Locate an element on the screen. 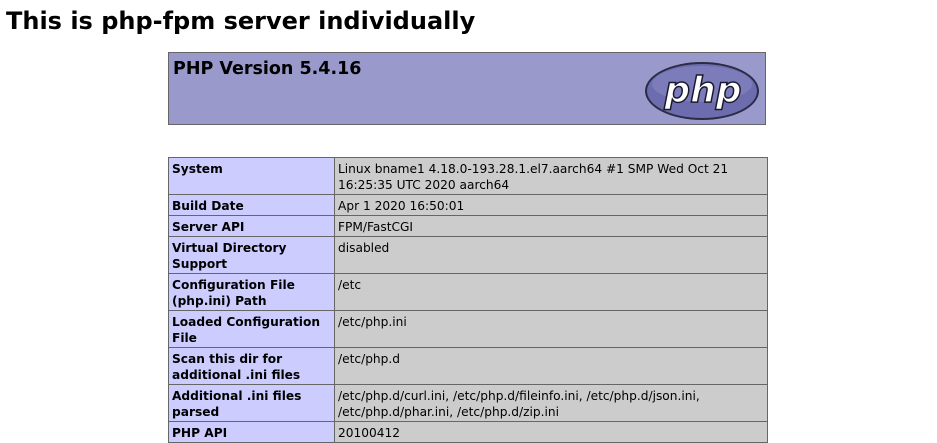  info-label: Loaded Configuration File is located at coordinates (251, 329).